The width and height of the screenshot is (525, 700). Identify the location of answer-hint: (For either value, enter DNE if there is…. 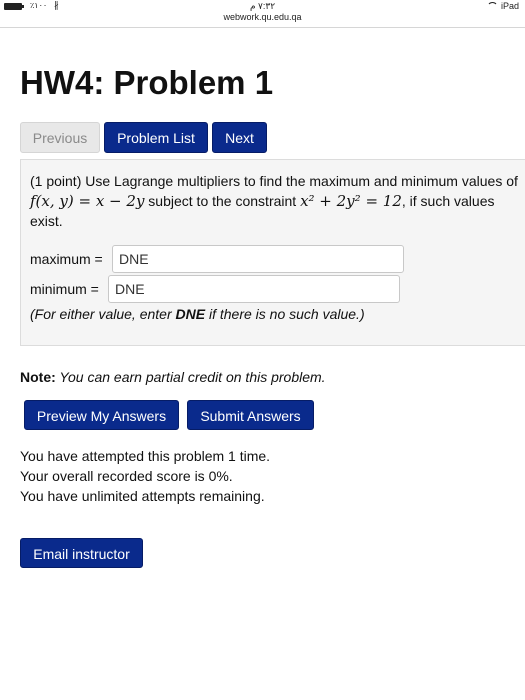
(197, 314).